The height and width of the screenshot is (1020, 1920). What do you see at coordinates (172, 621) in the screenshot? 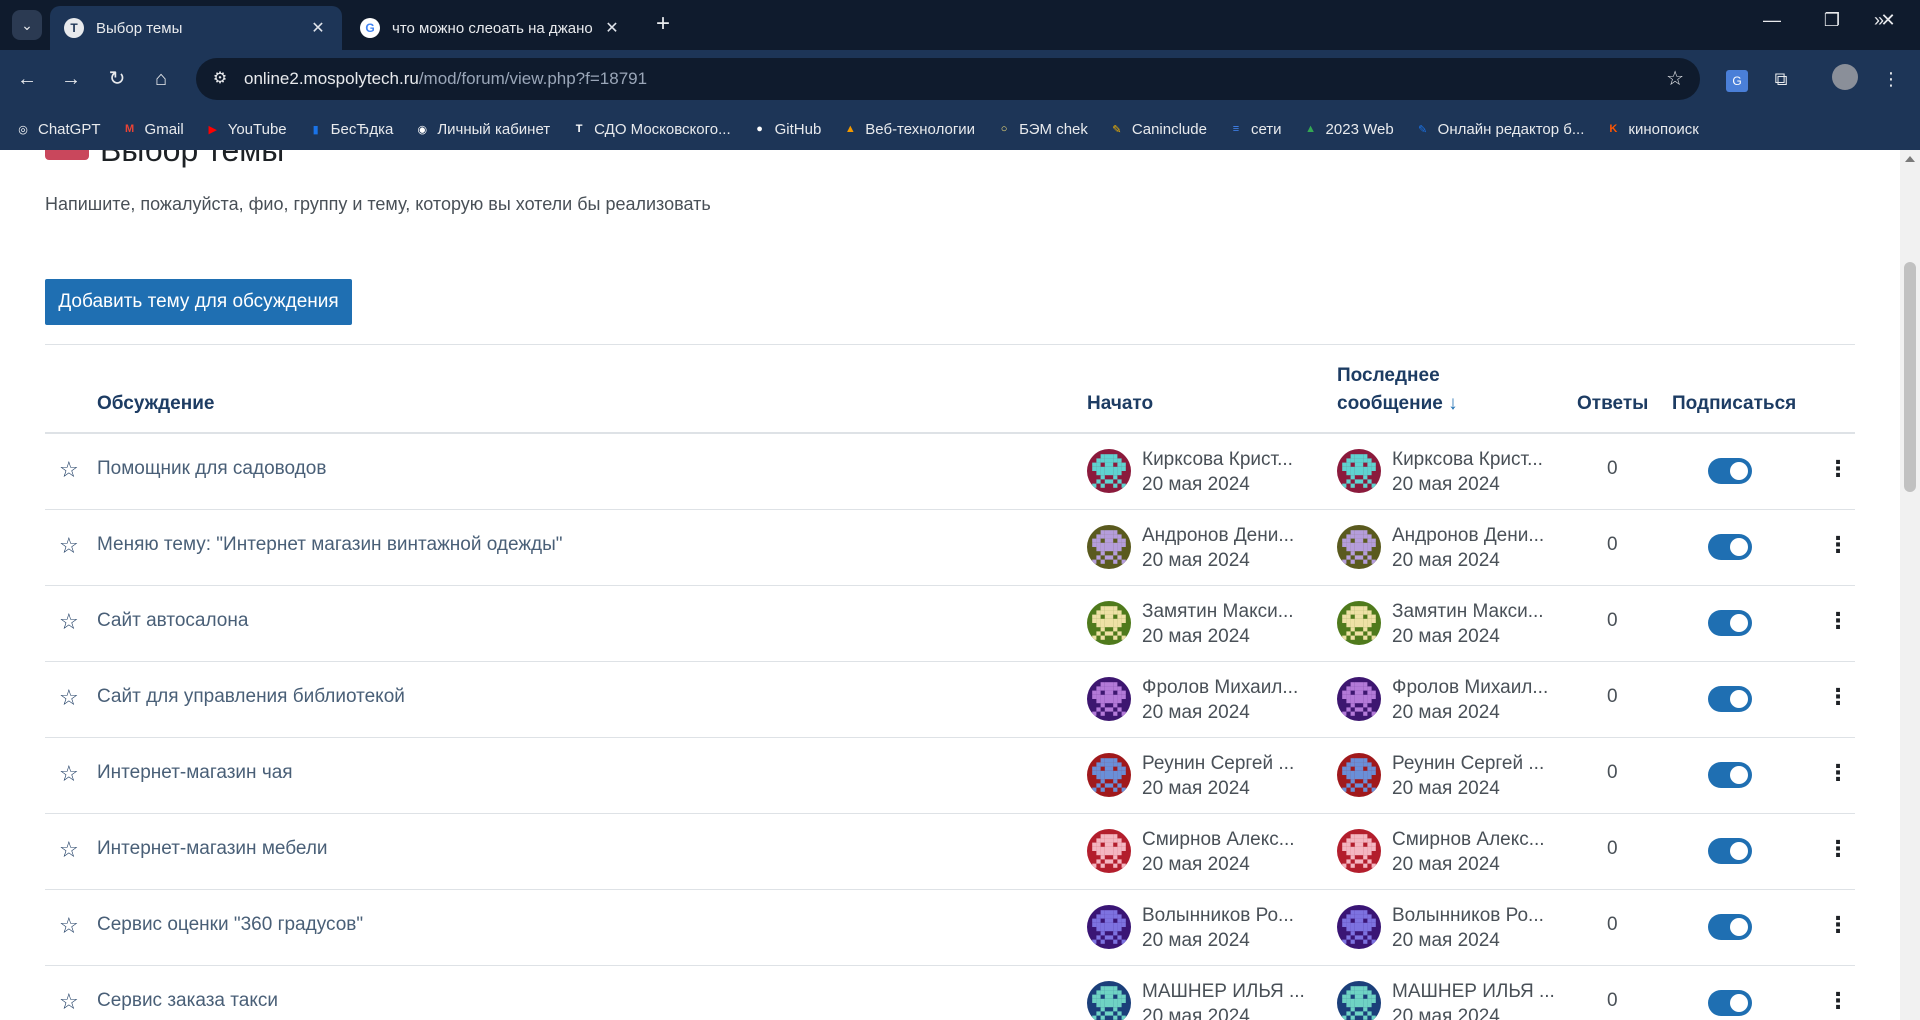
I see `discussion-link: Сайт автосалона` at bounding box center [172, 621].